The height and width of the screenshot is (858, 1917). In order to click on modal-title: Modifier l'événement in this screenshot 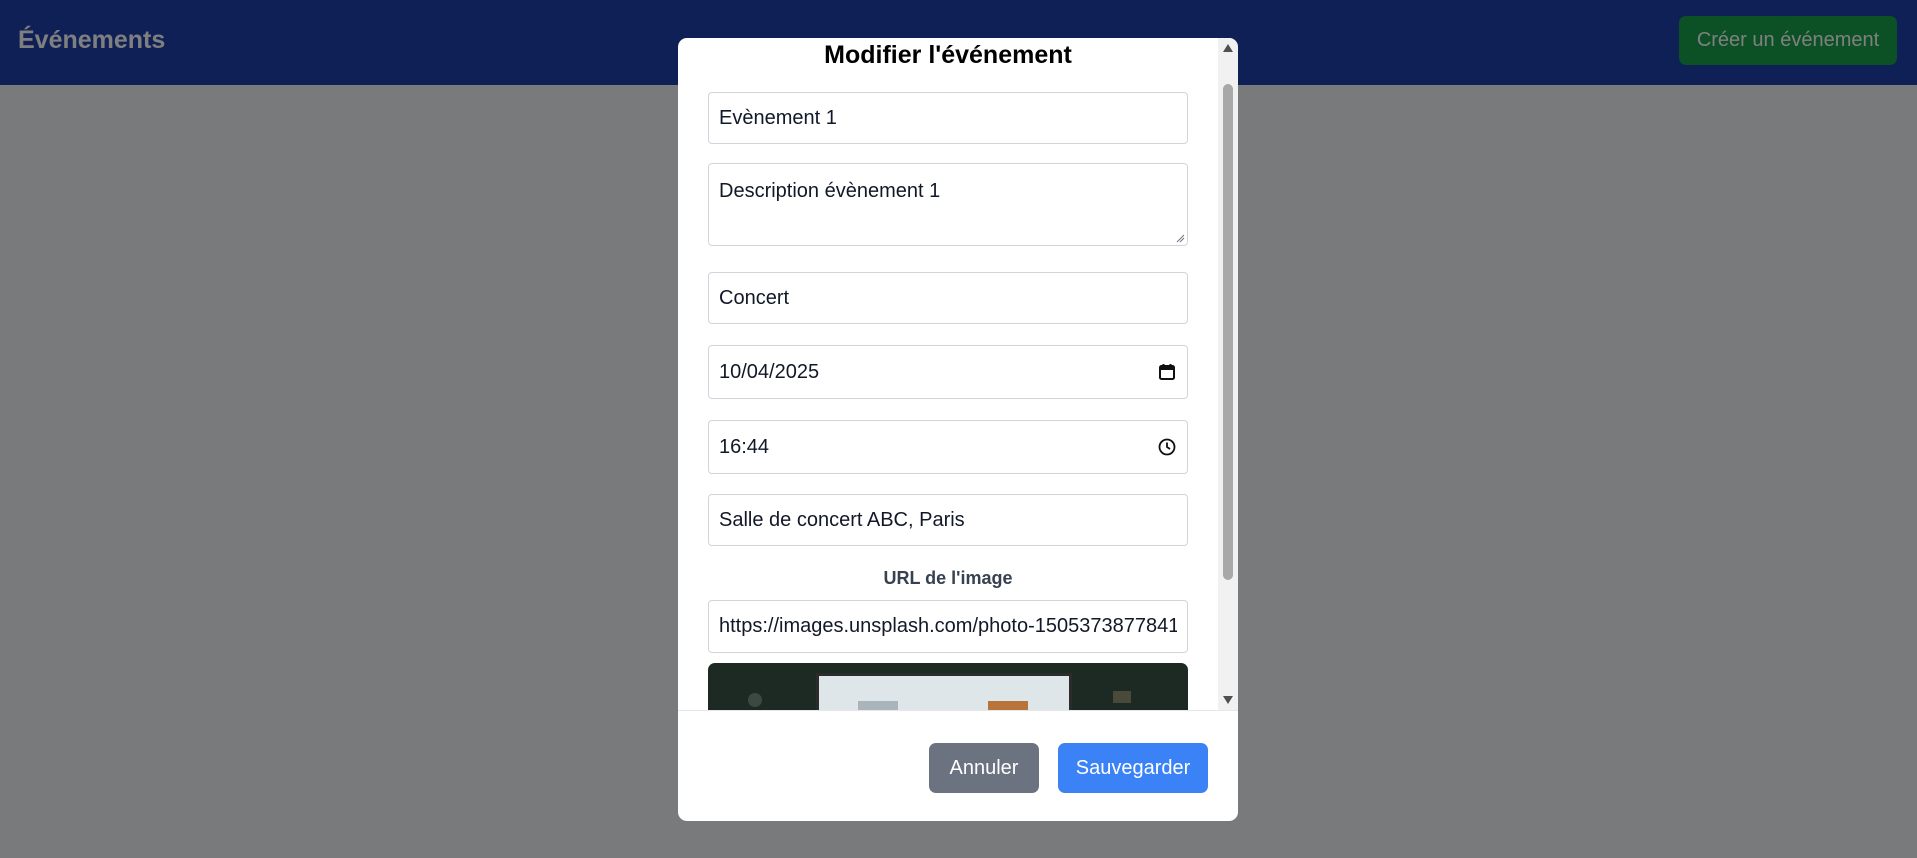, I will do `click(948, 55)`.